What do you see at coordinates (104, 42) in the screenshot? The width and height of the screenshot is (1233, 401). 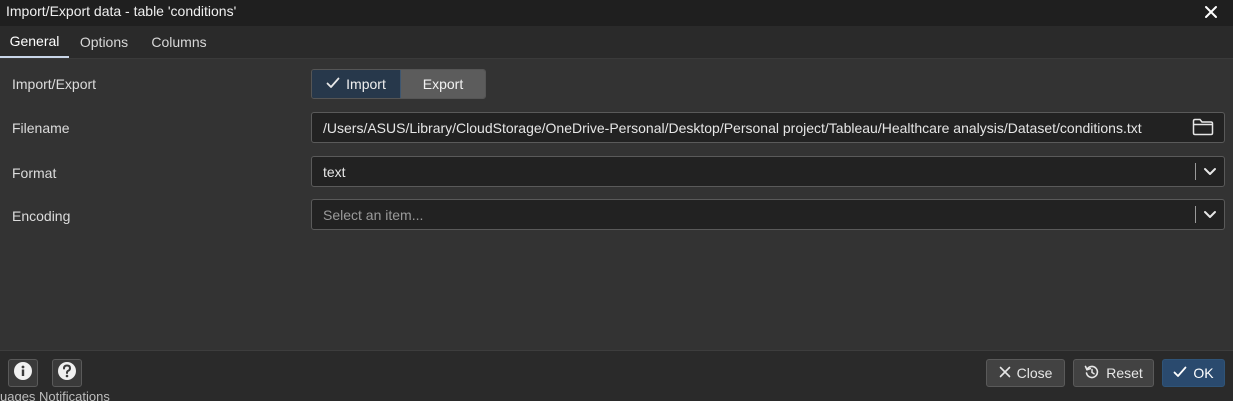 I see `tab-options: Options` at bounding box center [104, 42].